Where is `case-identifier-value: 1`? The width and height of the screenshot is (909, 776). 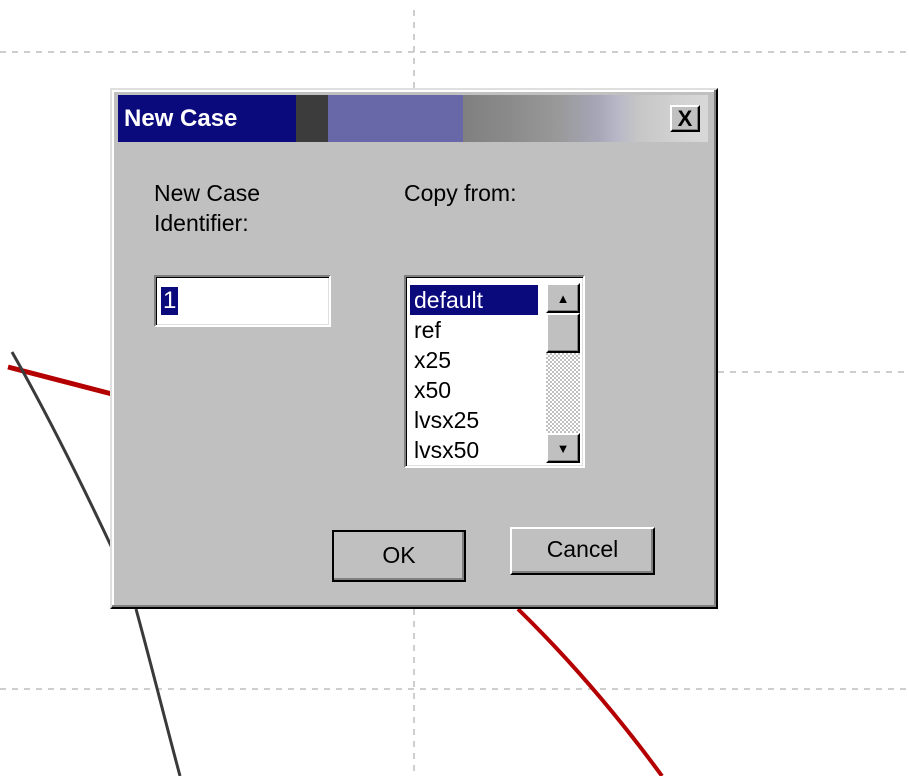
case-identifier-value: 1 is located at coordinates (170, 301).